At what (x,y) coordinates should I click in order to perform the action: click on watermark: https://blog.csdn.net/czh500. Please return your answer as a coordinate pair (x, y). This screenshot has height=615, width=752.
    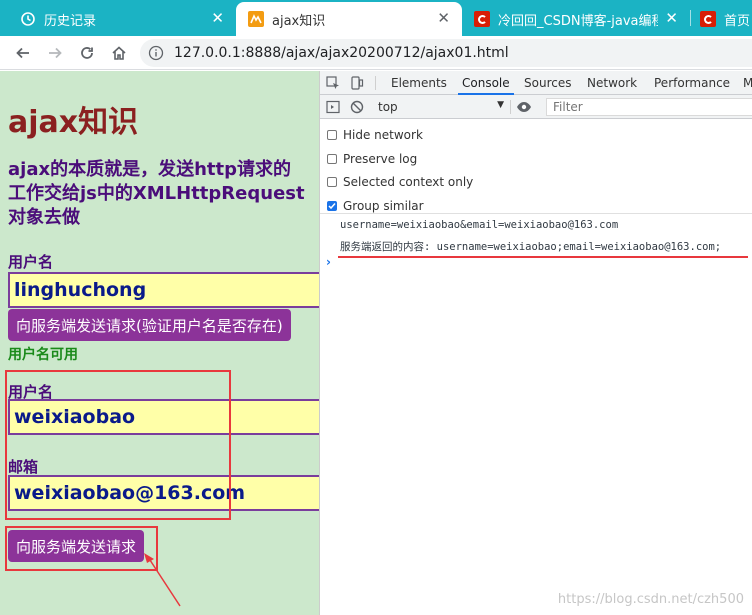
    Looking at the image, I should click on (650, 599).